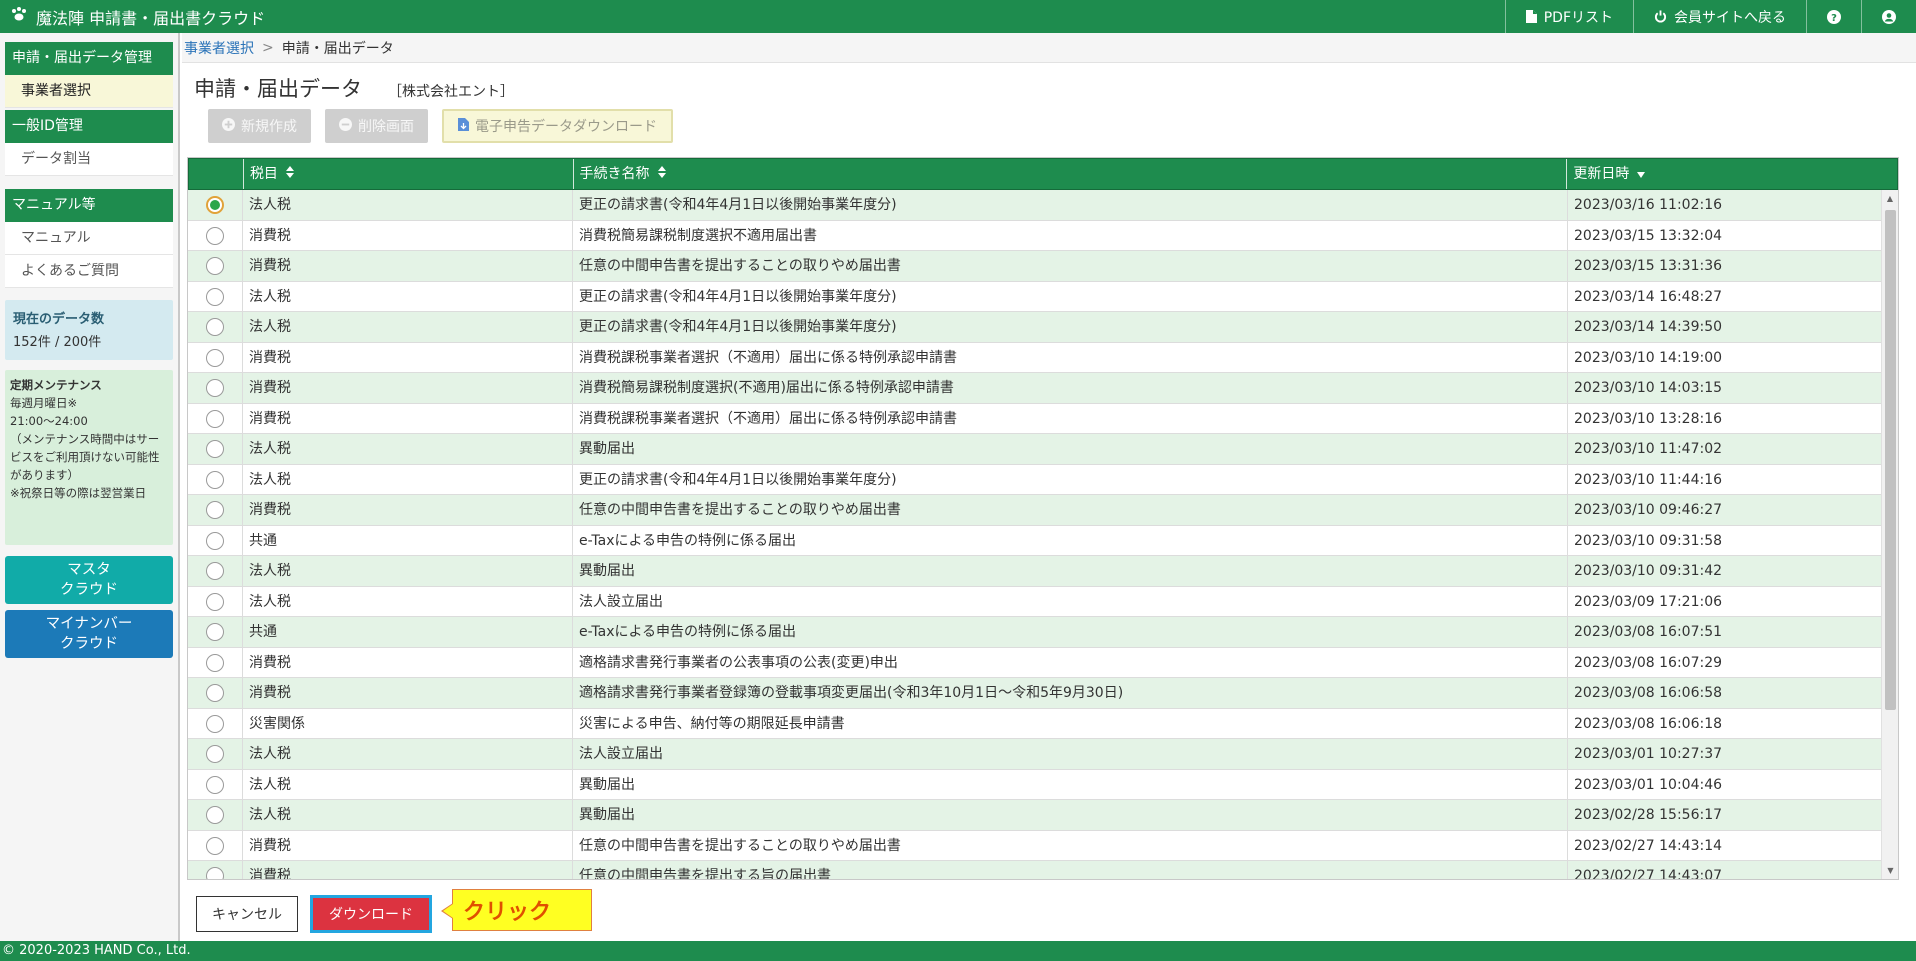 The image size is (1916, 961). Describe the element at coordinates (89, 159) in the screenshot. I see `sidebar-item-data-assign: データ割当` at that location.